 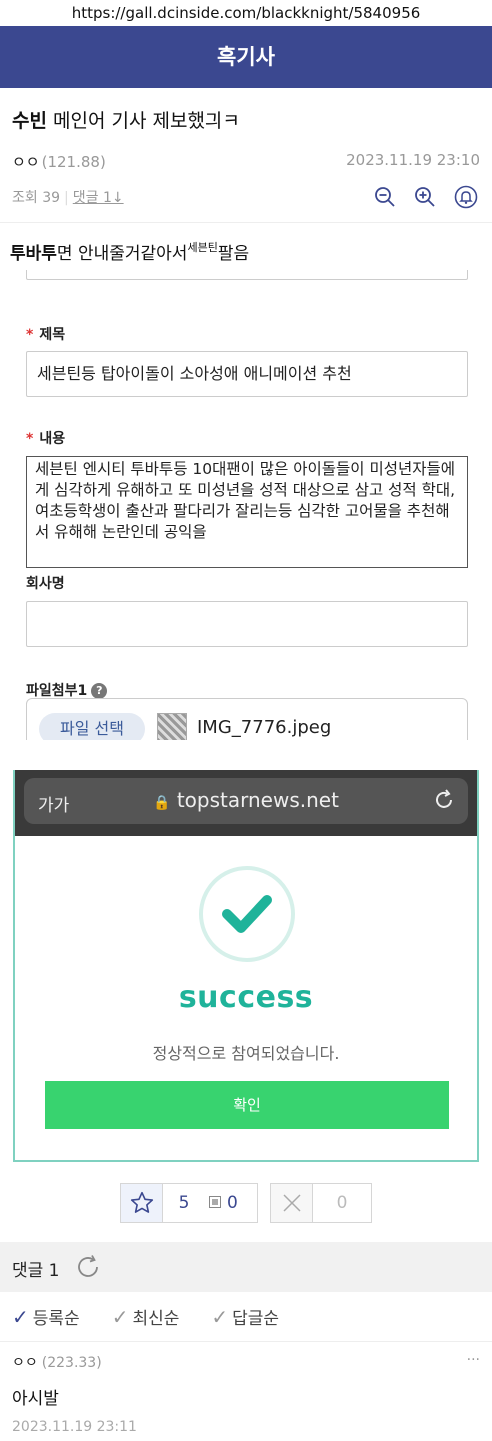 What do you see at coordinates (257, 800) in the screenshot?
I see `popup-domain: topstarnews.net` at bounding box center [257, 800].